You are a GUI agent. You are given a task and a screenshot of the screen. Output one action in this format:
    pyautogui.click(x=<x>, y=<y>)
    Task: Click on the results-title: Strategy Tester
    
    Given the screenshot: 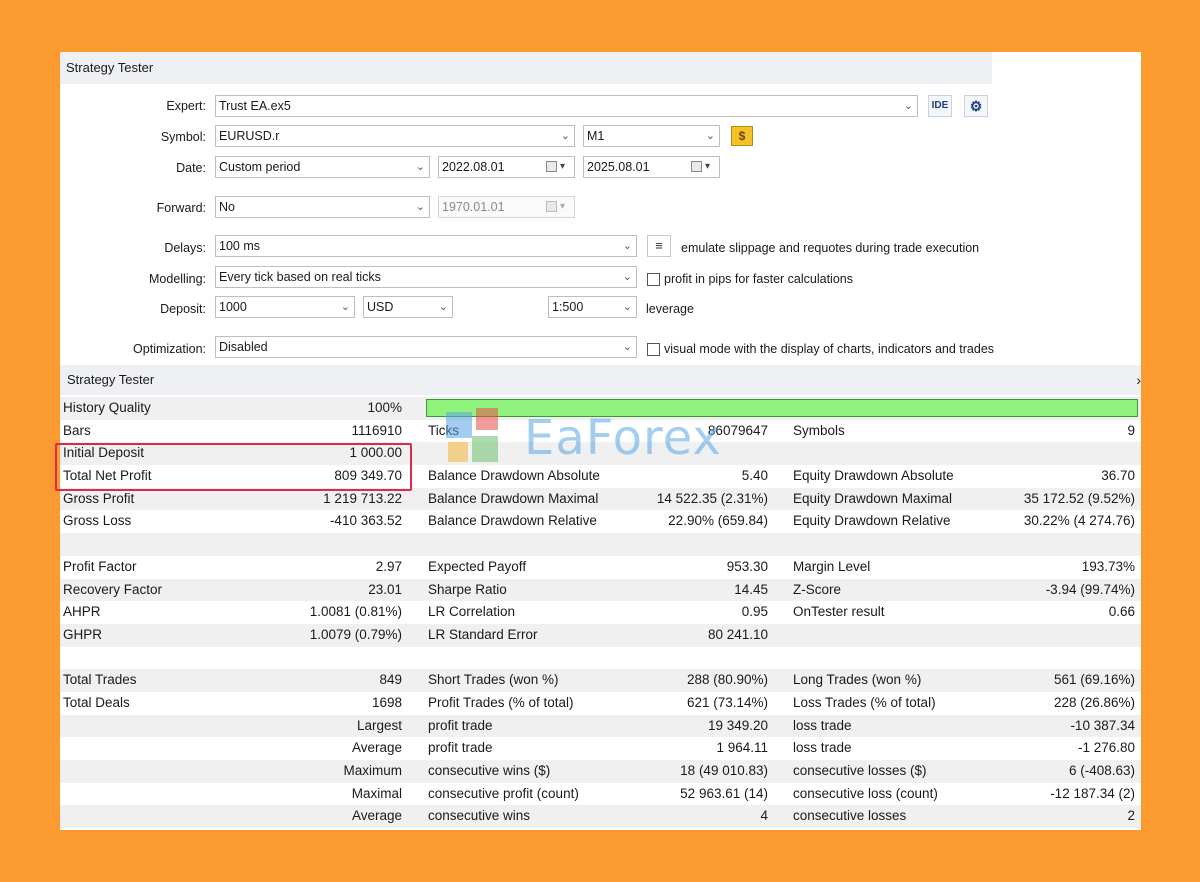 What is the action you would take?
    pyautogui.click(x=111, y=379)
    